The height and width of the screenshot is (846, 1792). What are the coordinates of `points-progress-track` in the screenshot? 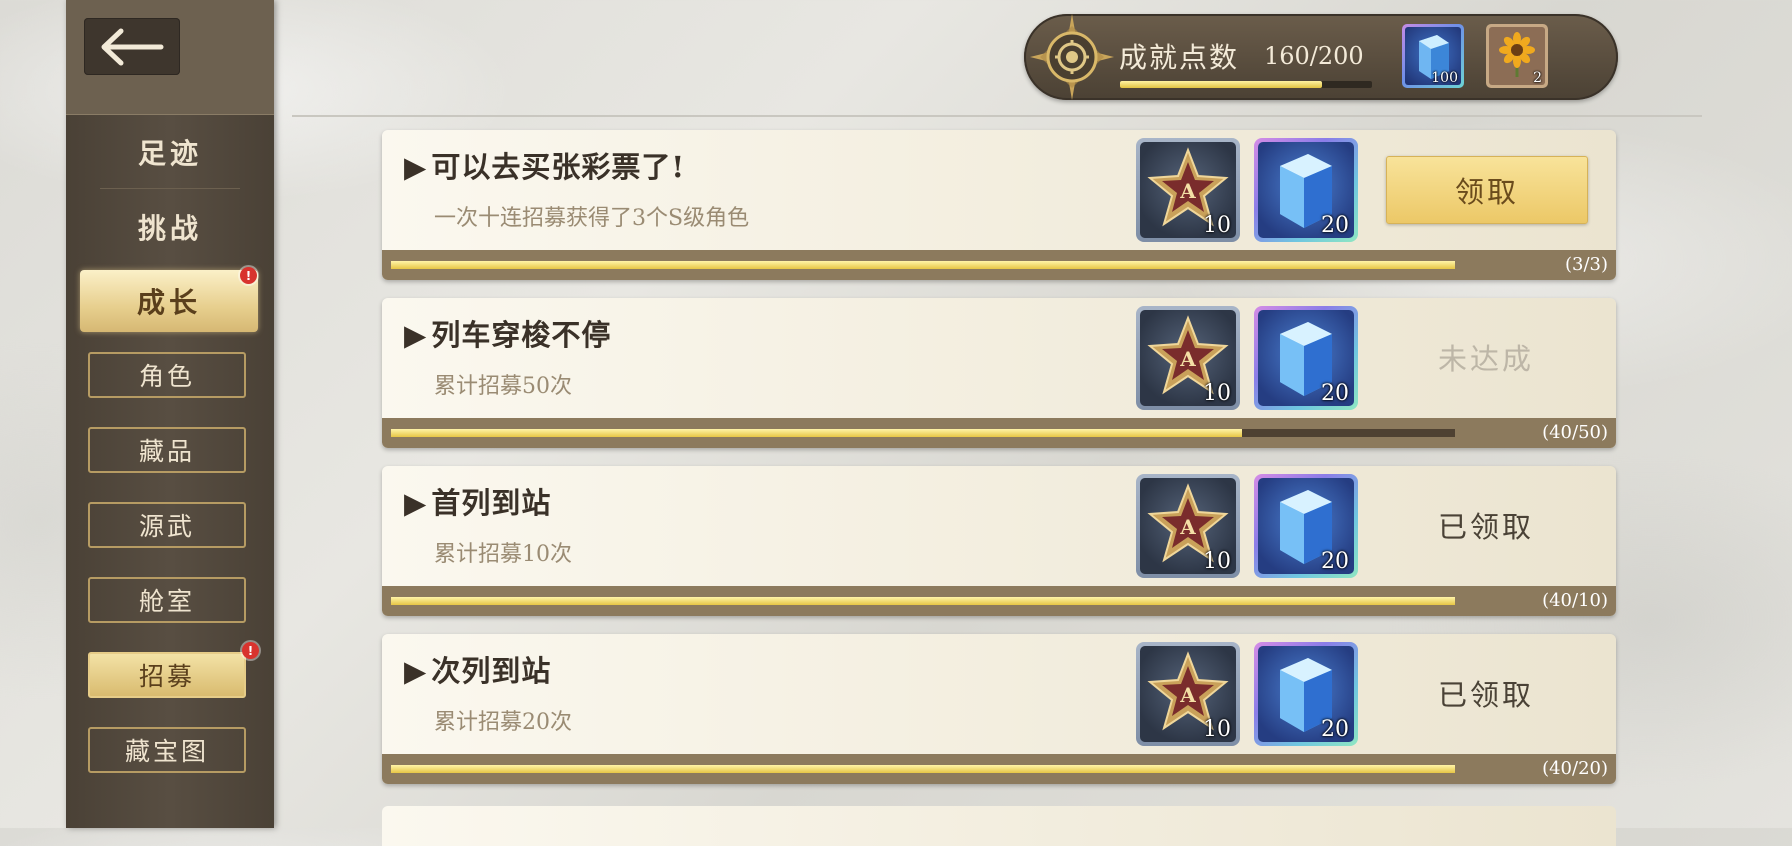 It's located at (1246, 84).